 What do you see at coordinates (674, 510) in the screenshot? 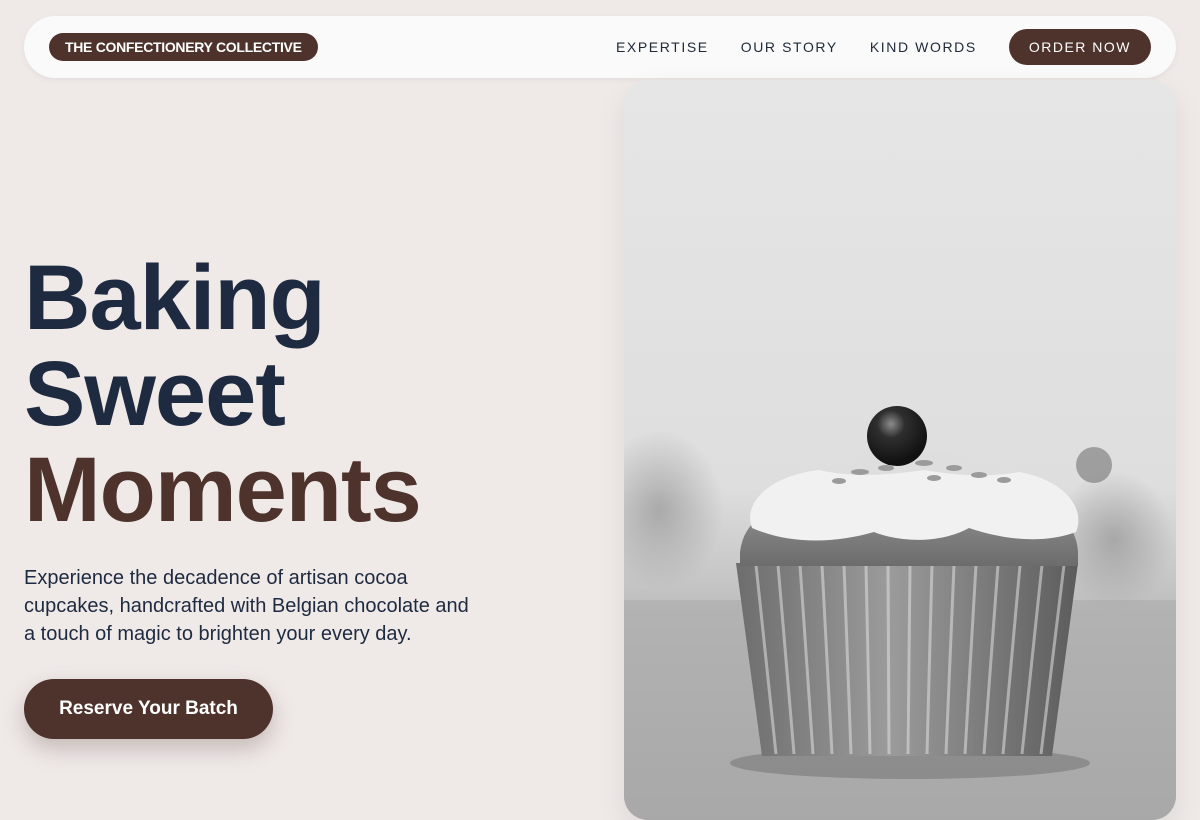
I see `blurred-cupcake-left` at bounding box center [674, 510].